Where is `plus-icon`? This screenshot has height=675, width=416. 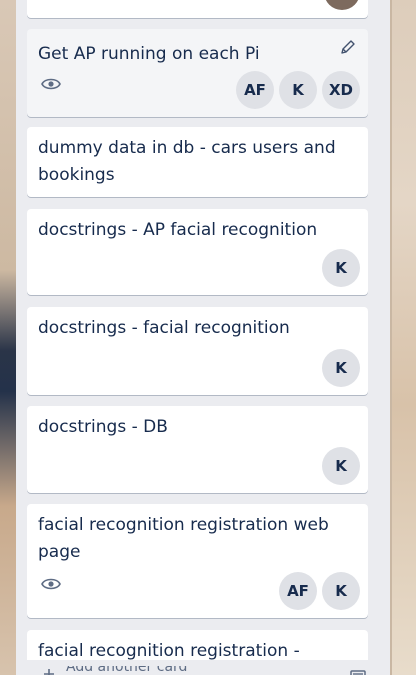 plus-icon is located at coordinates (49, 669).